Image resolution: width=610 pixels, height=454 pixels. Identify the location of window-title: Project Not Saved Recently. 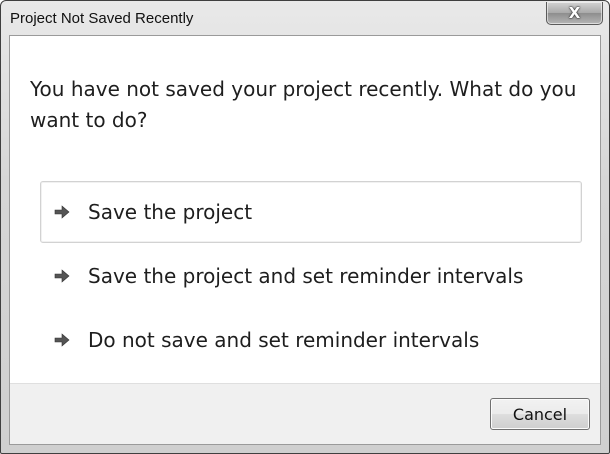
(102, 18).